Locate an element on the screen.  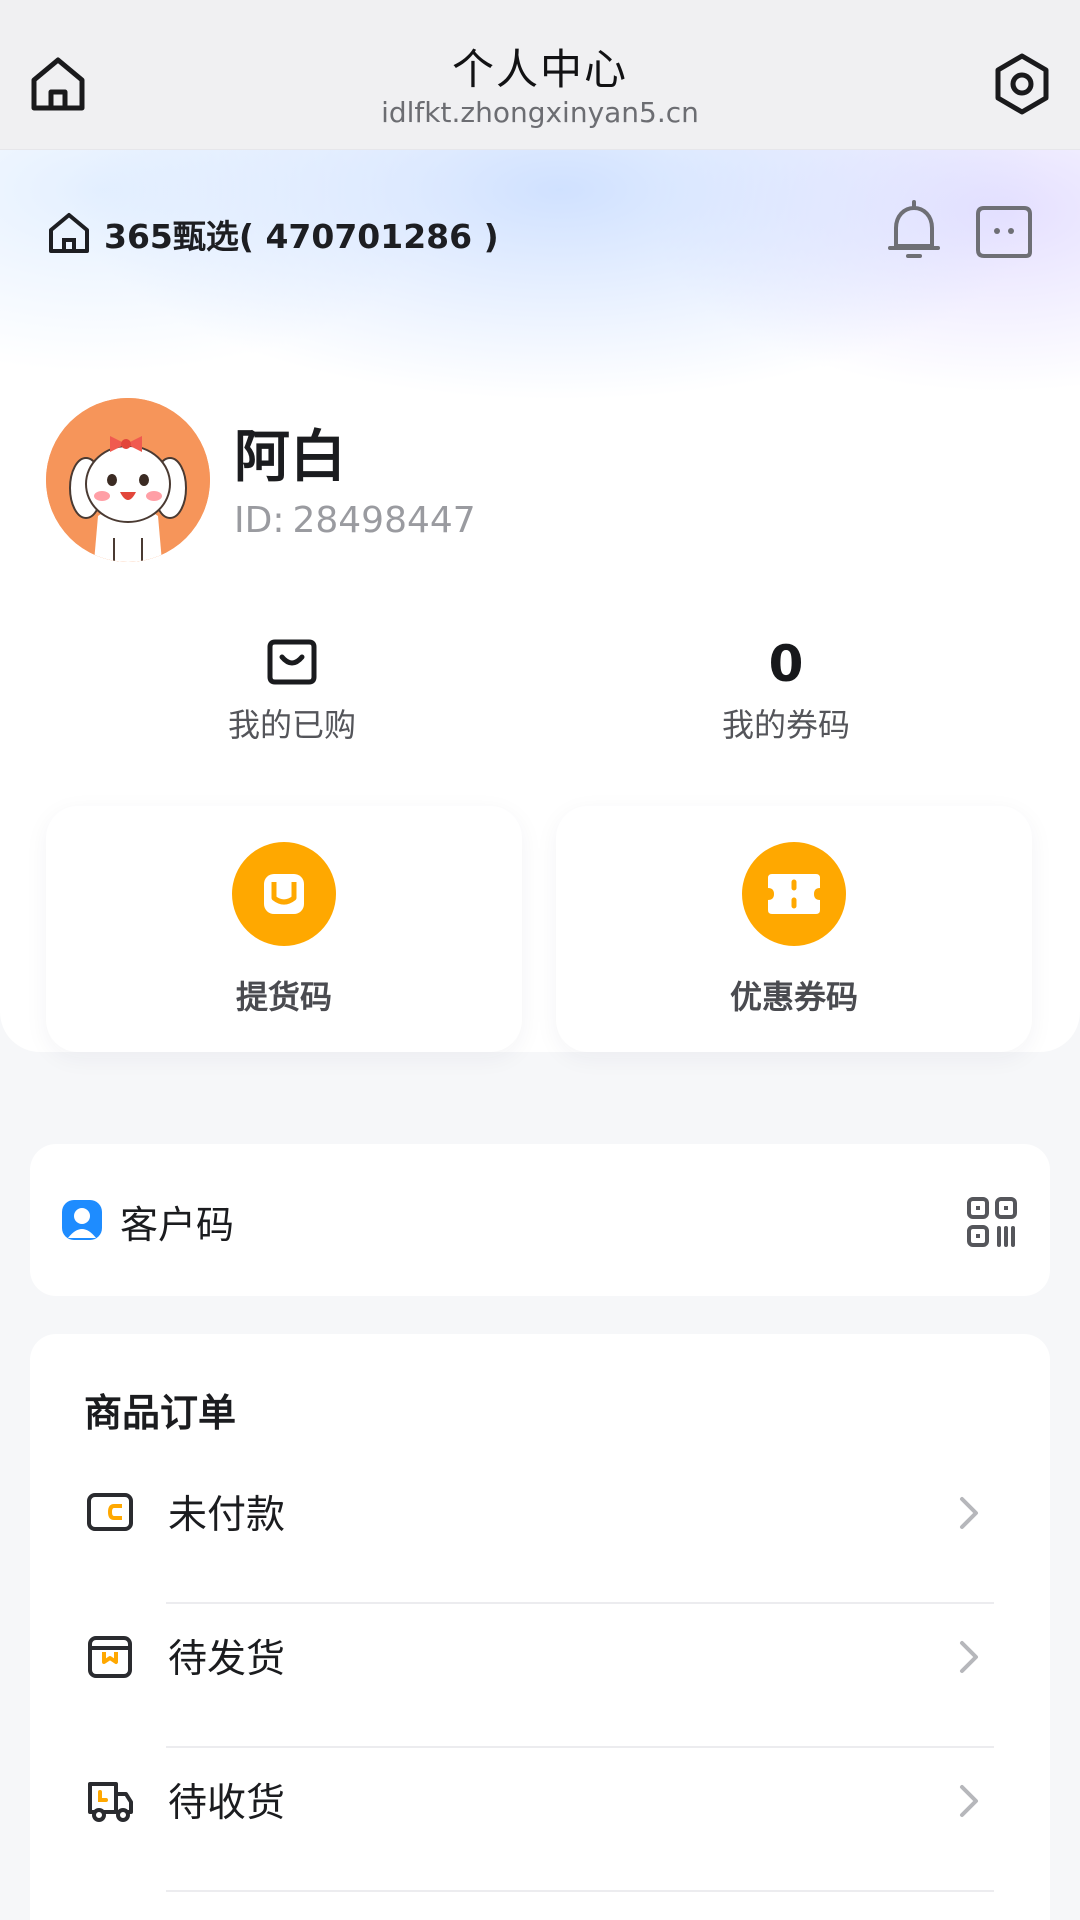
box-icon is located at coordinates (110, 1656).